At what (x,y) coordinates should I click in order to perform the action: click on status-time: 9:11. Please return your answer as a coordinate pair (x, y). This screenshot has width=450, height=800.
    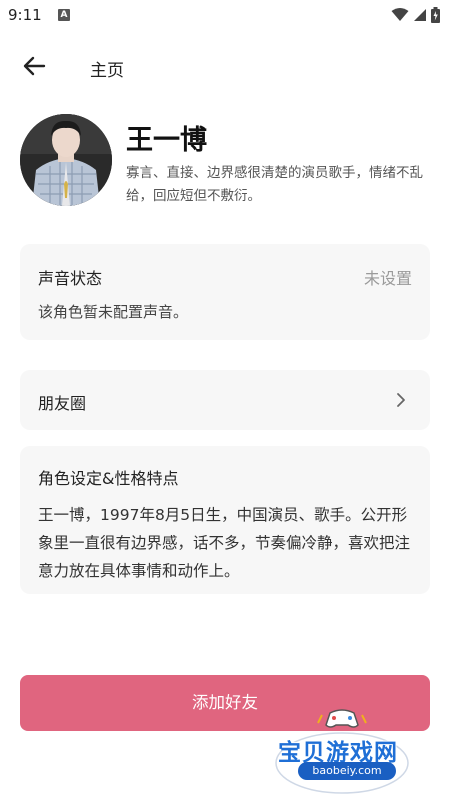
    Looking at the image, I should click on (25, 15).